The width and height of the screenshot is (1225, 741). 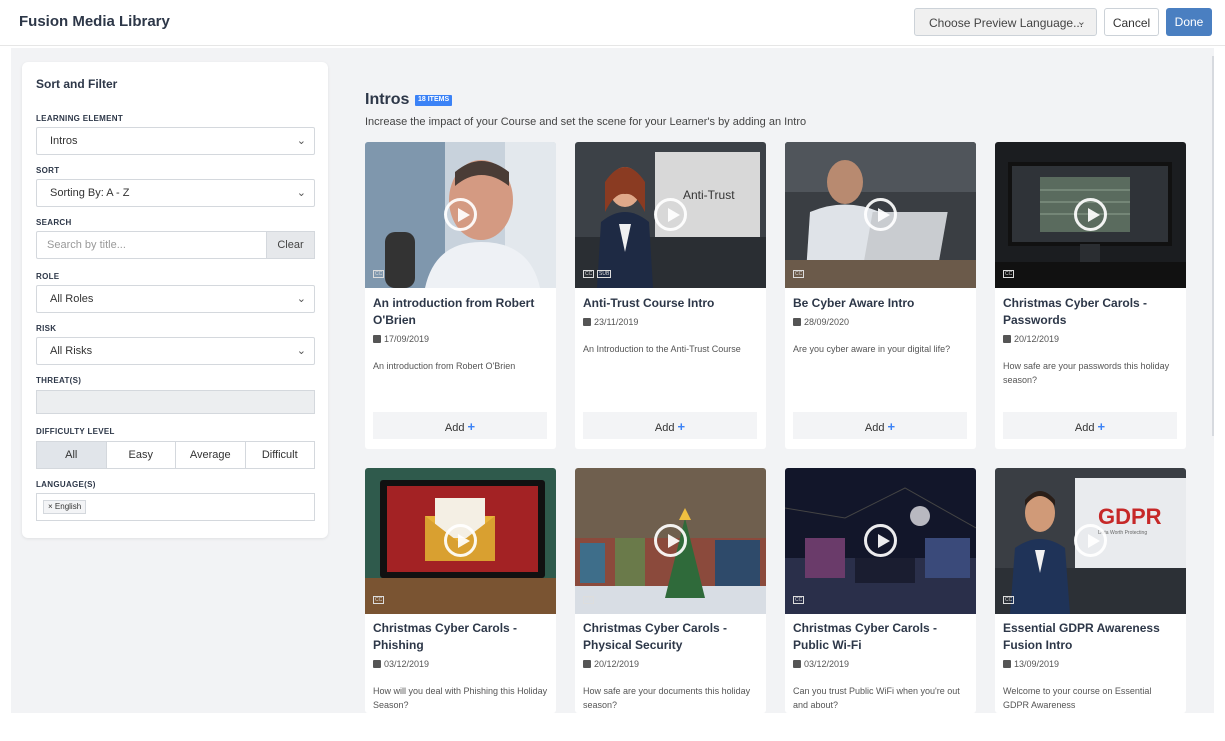 What do you see at coordinates (1037, 664) in the screenshot?
I see `card-date-text: 13/09/2019` at bounding box center [1037, 664].